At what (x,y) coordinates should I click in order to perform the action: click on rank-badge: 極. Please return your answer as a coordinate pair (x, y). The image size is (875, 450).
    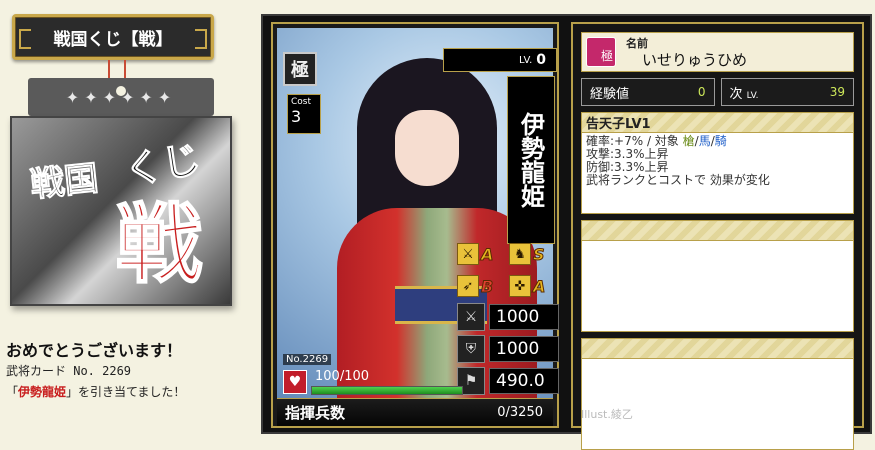
    Looking at the image, I should click on (300, 69).